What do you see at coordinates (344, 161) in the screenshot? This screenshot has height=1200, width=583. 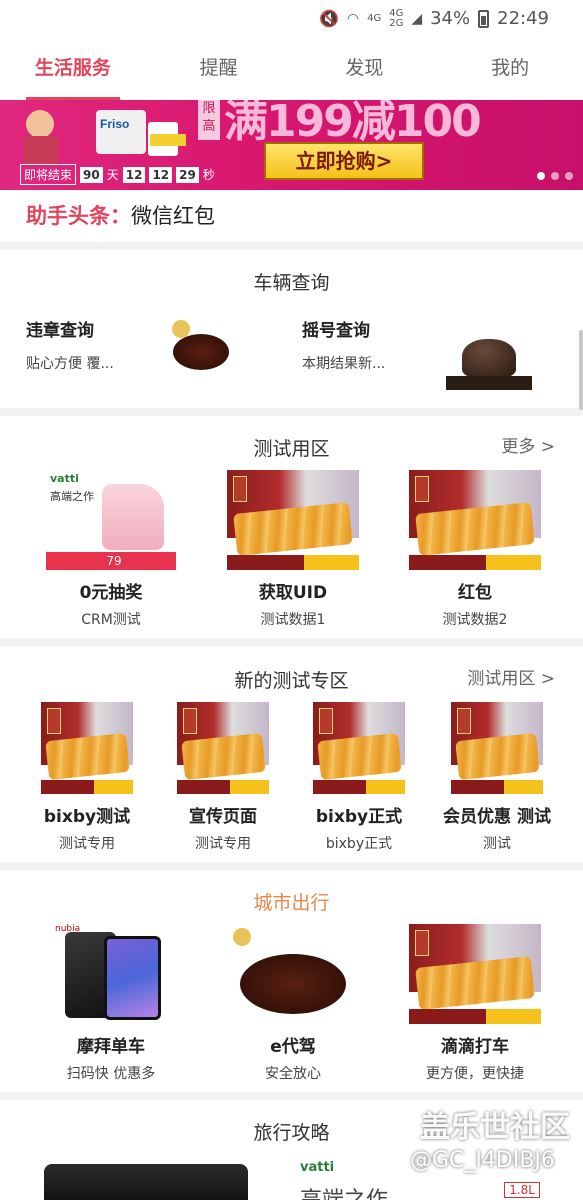 I see `buy-now-button: 立即抢购>` at bounding box center [344, 161].